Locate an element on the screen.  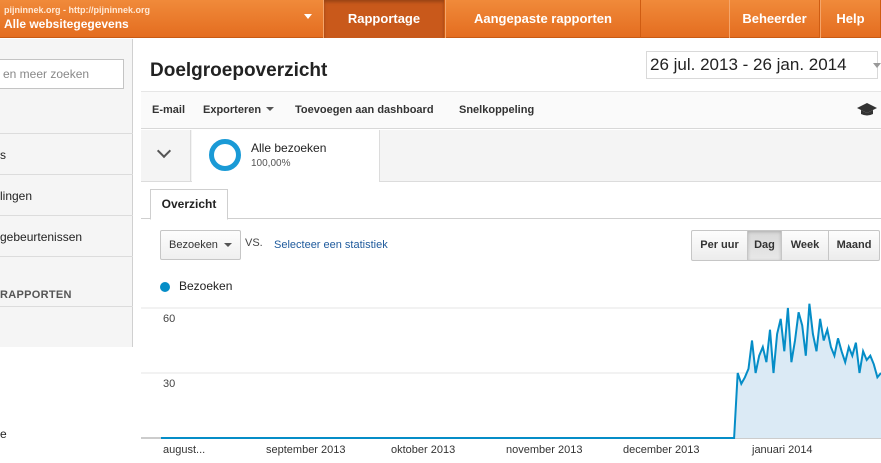
segment-name: Alle bezoeken is located at coordinates (289, 148).